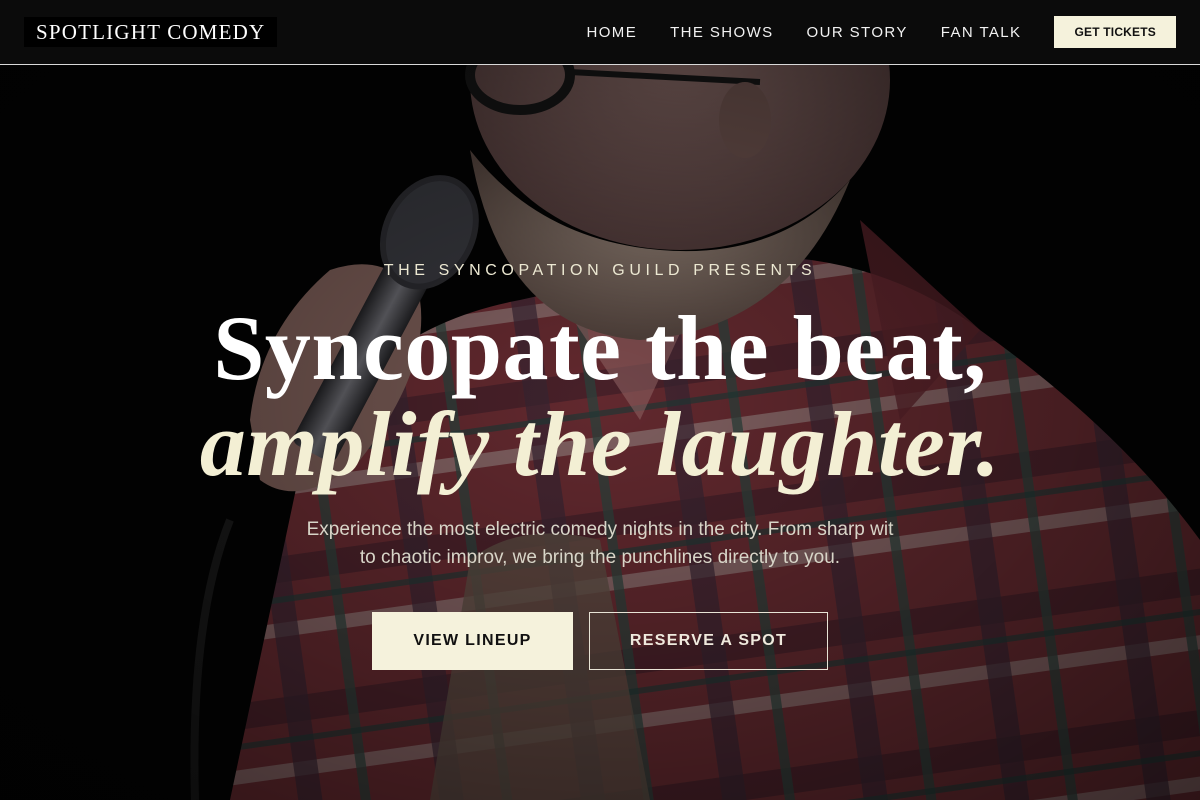 This screenshot has height=800, width=1200. Describe the element at coordinates (151, 32) in the screenshot. I see `brand-logo: SPOTLIGHT COMEDY` at that location.